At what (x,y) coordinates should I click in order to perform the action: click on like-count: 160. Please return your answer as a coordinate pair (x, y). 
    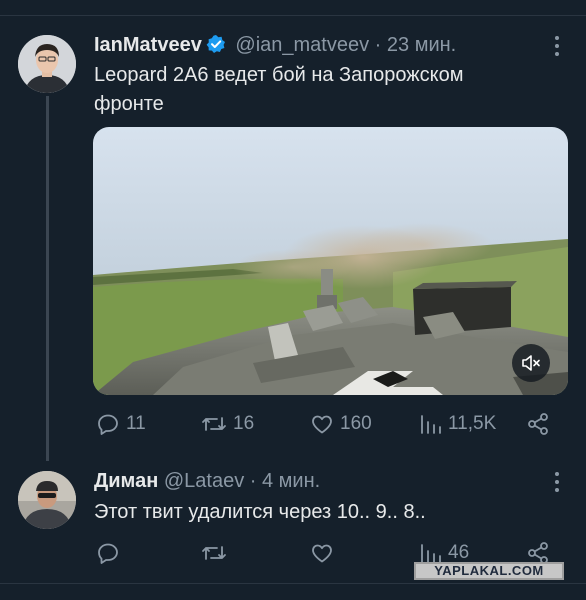
    Looking at the image, I should click on (356, 423).